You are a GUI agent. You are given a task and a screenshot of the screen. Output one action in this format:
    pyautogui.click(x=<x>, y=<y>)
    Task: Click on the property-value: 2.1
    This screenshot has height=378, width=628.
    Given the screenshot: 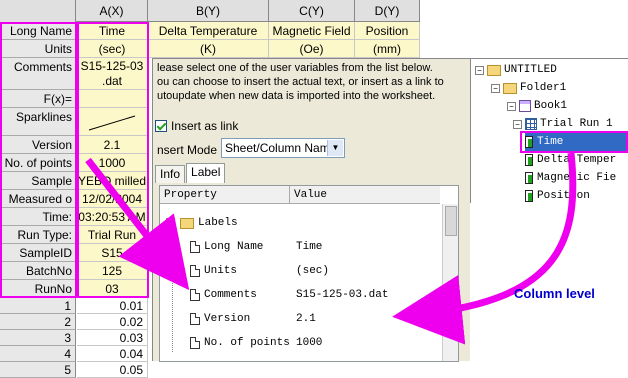 What is the action you would take?
    pyautogui.click(x=306, y=319)
    